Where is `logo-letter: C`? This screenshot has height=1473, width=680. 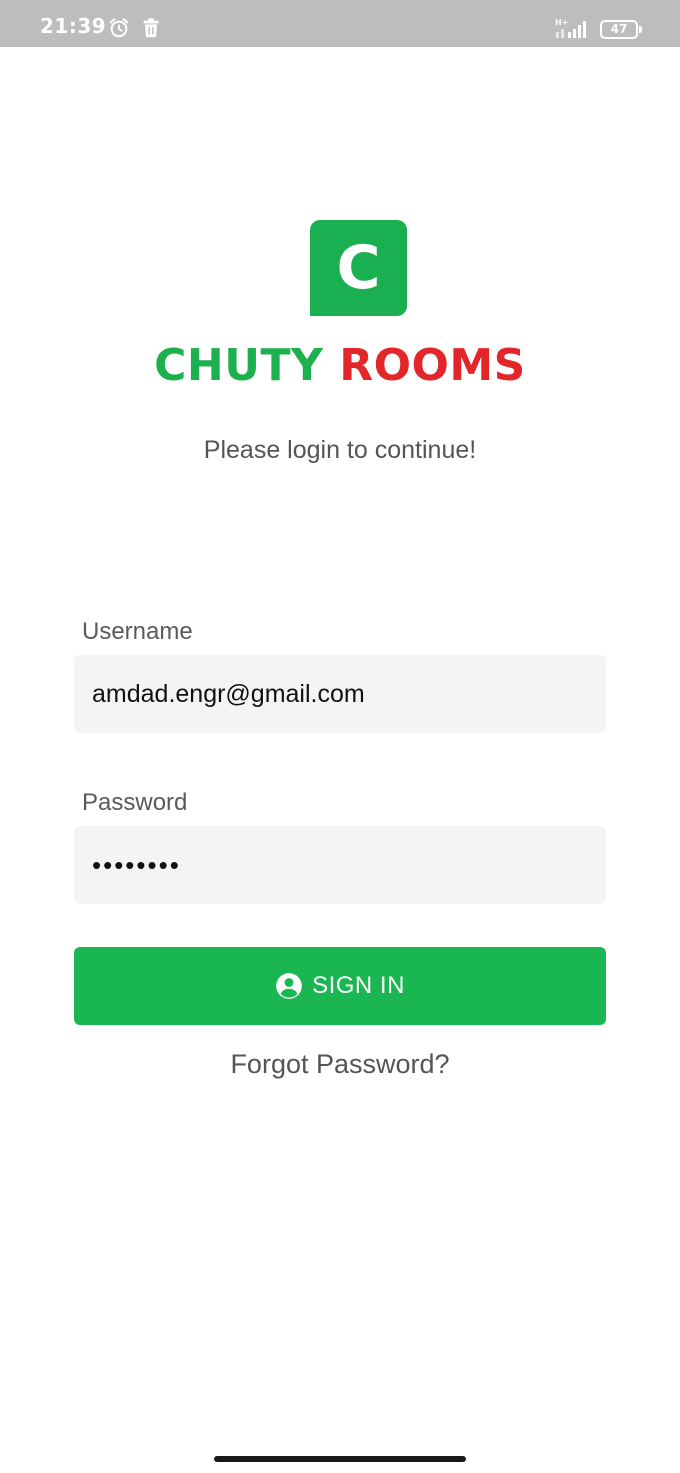 logo-letter: C is located at coordinates (358, 268).